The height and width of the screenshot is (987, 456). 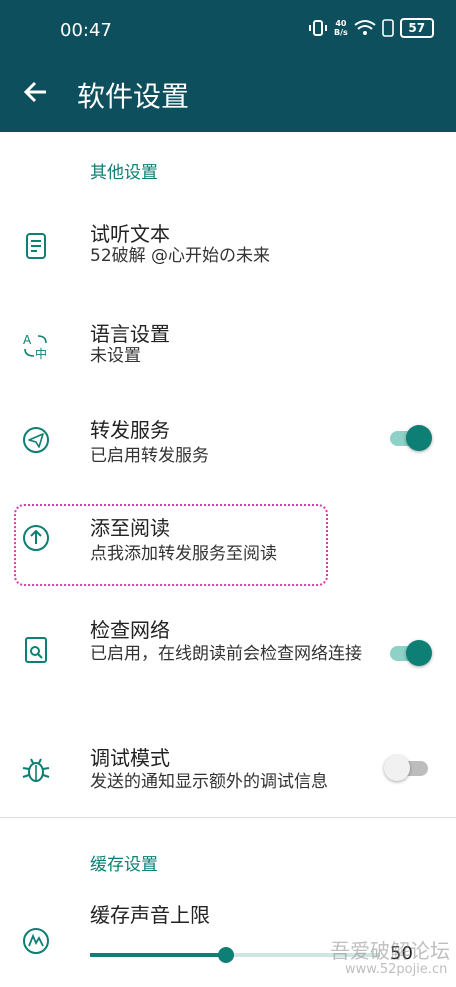 What do you see at coordinates (130, 528) in the screenshot?
I see `setting-title: 添至阅读` at bounding box center [130, 528].